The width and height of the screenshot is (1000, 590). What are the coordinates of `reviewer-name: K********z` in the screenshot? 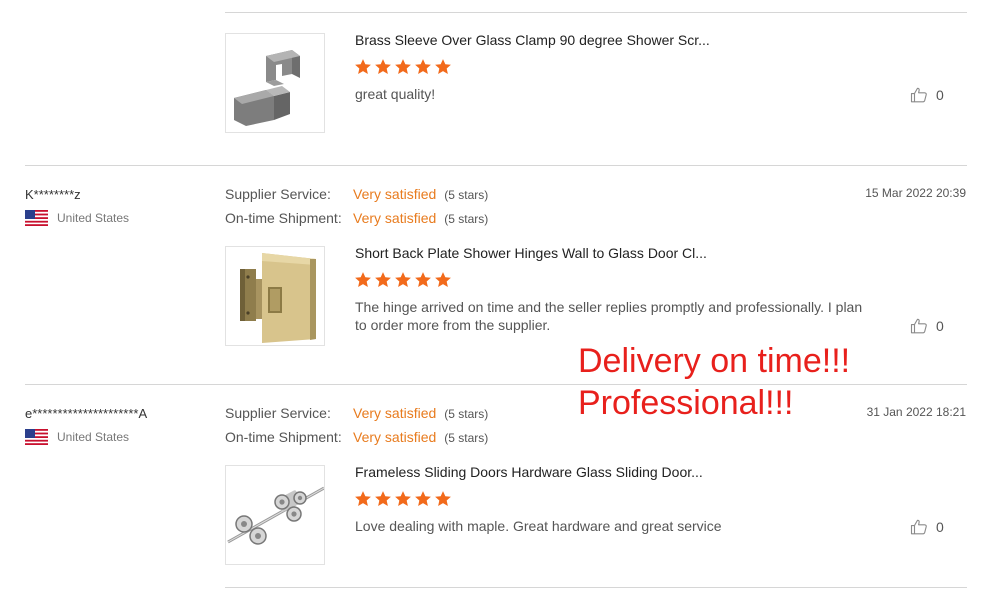 It's located at (53, 194).